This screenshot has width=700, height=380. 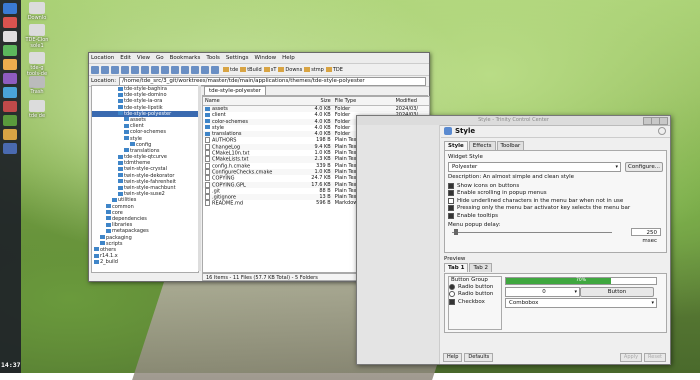 I want to click on close-icon, so click(x=663, y=121).